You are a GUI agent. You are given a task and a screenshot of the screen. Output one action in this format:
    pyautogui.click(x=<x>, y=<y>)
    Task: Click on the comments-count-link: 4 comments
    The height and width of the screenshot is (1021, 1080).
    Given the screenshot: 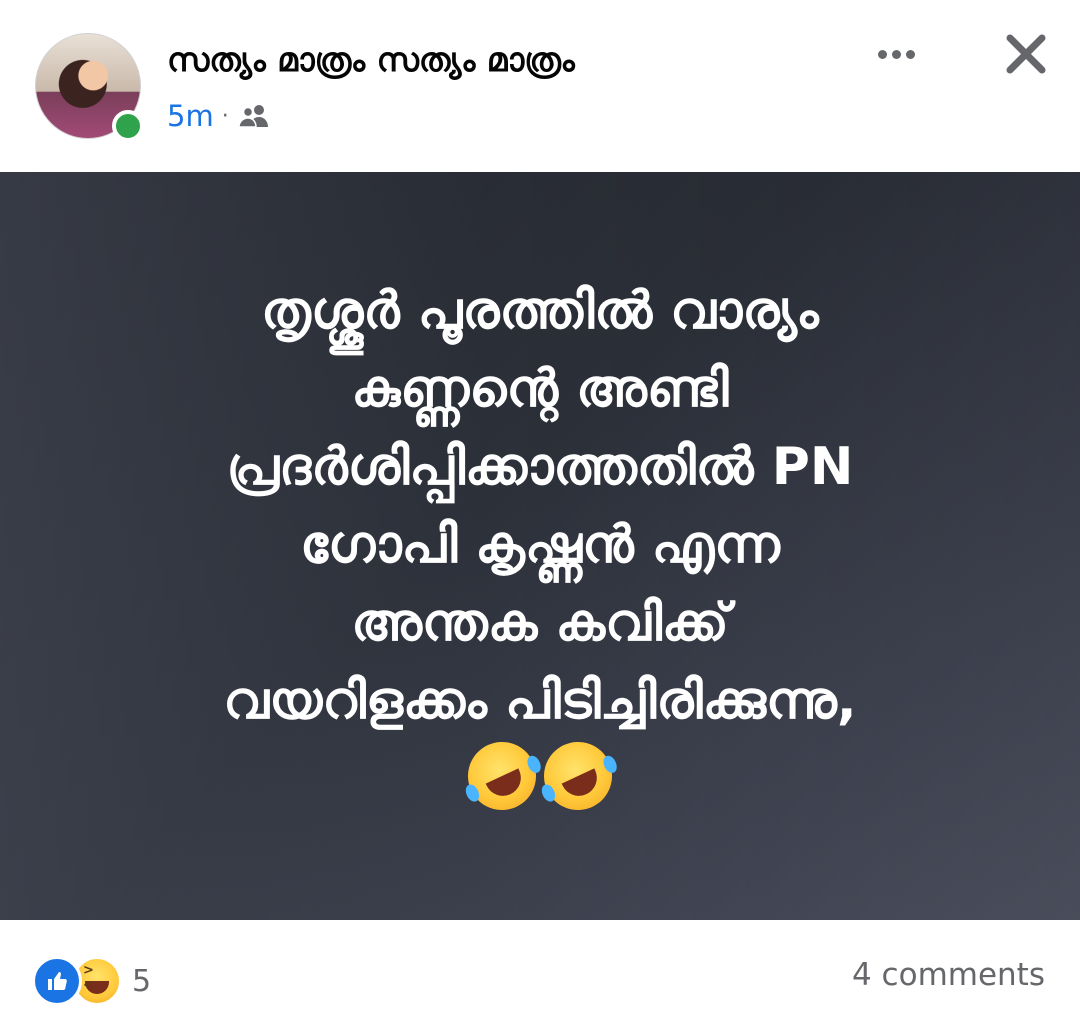 What is the action you would take?
    pyautogui.click(x=948, y=975)
    